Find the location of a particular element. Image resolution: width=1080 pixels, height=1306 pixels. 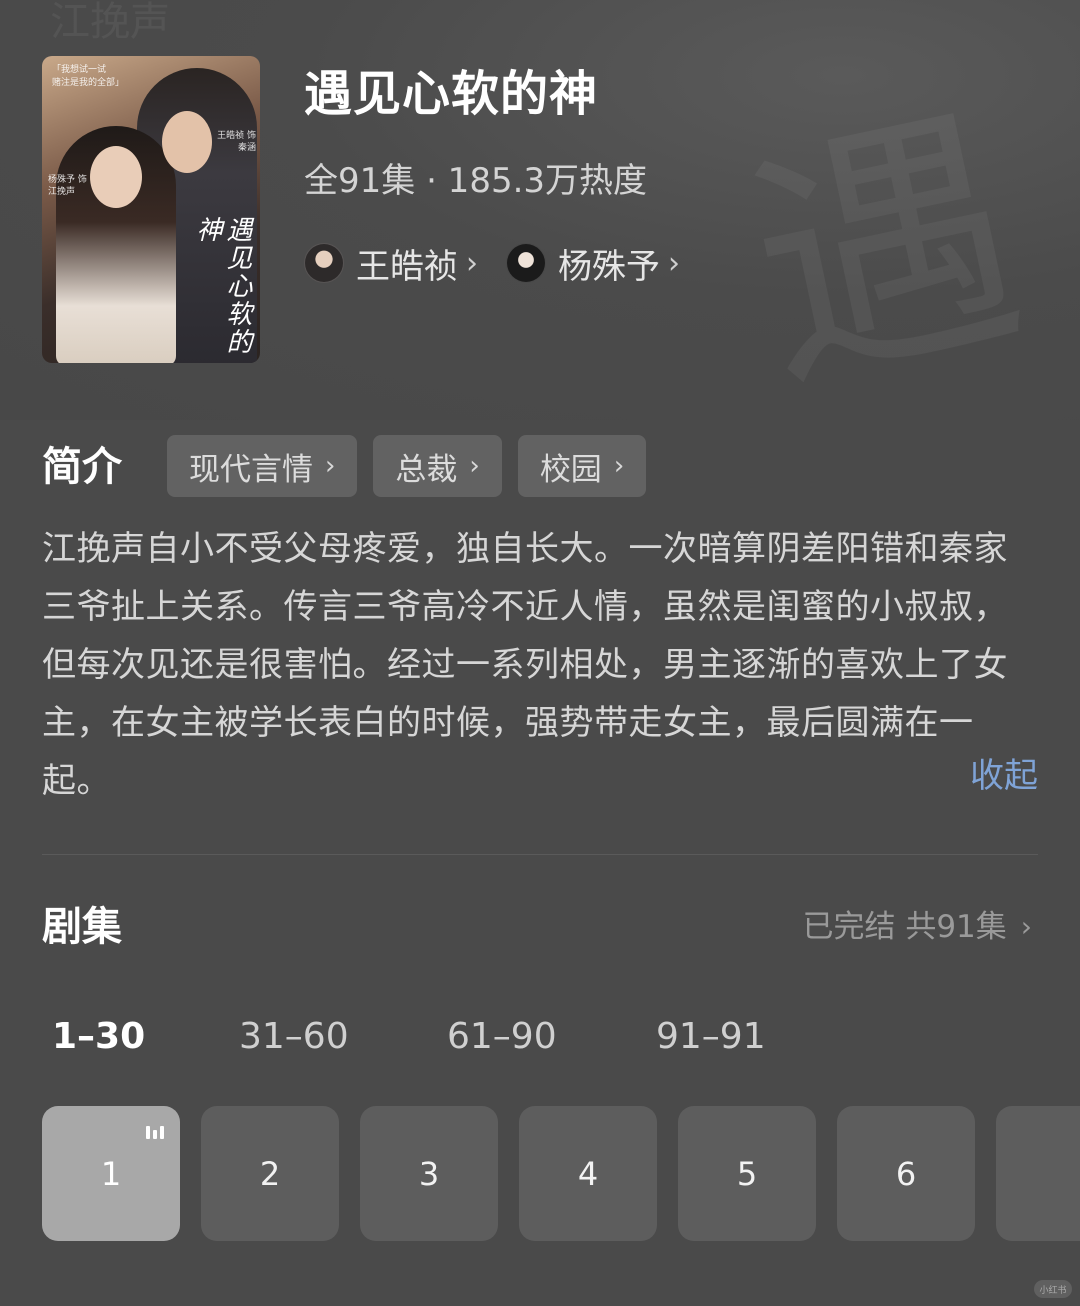

episode-button-4: 4 is located at coordinates (588, 1173).